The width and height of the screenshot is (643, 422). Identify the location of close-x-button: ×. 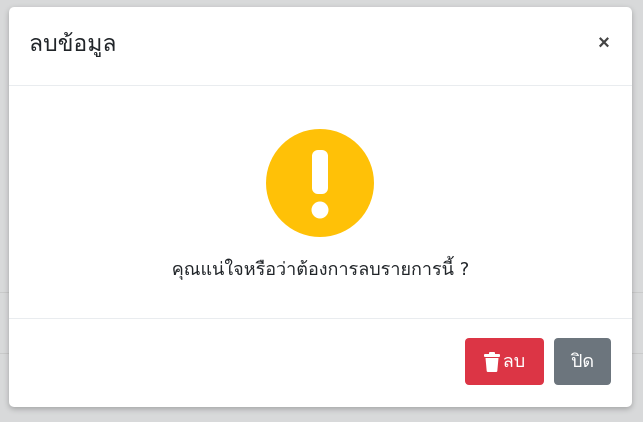
(604, 43).